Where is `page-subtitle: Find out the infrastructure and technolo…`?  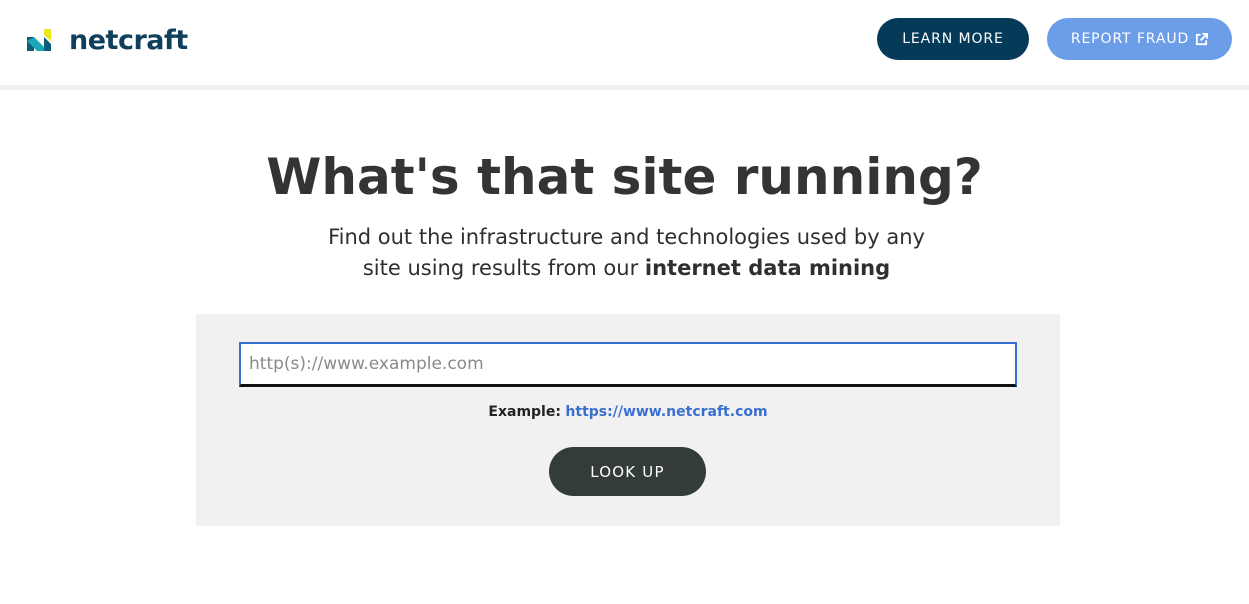 page-subtitle: Find out the infrastructure and technolo… is located at coordinates (624, 253).